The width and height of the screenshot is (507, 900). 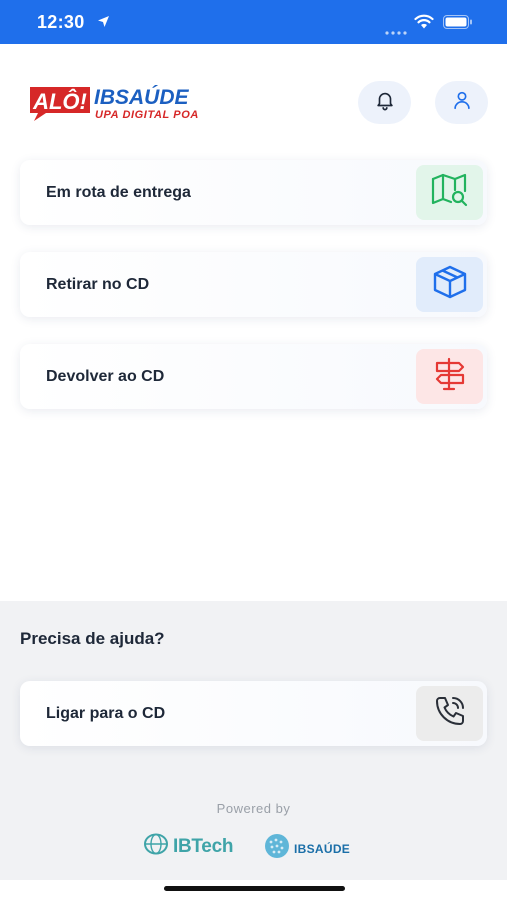 I want to click on ibsaude-footer-text: IBSAÚDE, so click(x=322, y=848).